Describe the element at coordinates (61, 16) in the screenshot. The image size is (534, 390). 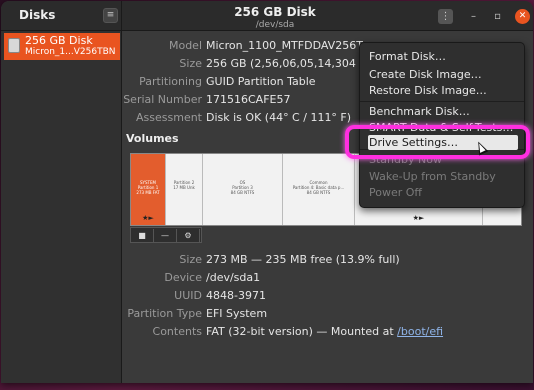
I see `sidebar-header: Disks ≡` at that location.